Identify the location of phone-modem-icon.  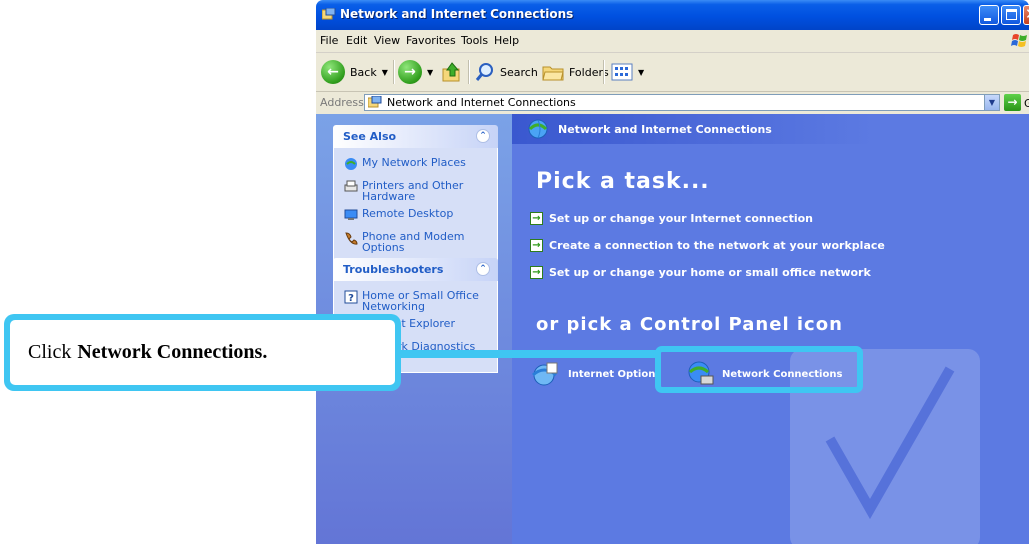
(351, 238).